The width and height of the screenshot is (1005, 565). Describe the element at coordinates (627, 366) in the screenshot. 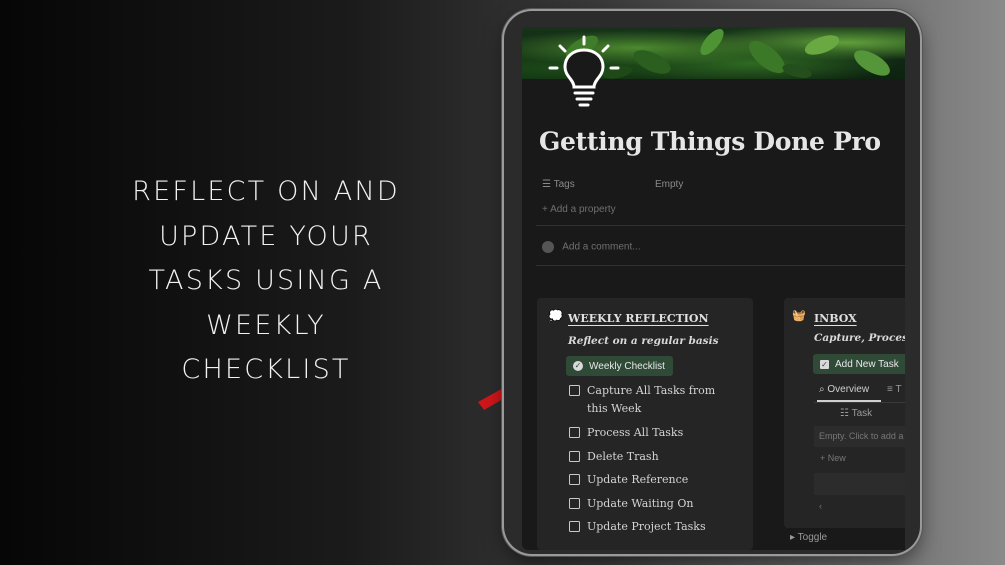

I see `weekly-checklist-label: Weekly Checklist` at that location.